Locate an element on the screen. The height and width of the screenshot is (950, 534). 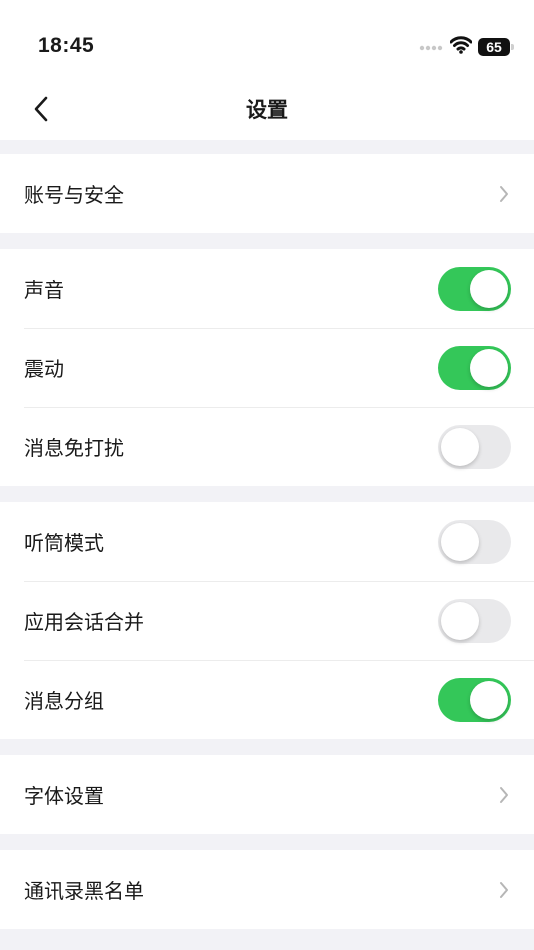
settings-row: 震动 is located at coordinates (267, 367).